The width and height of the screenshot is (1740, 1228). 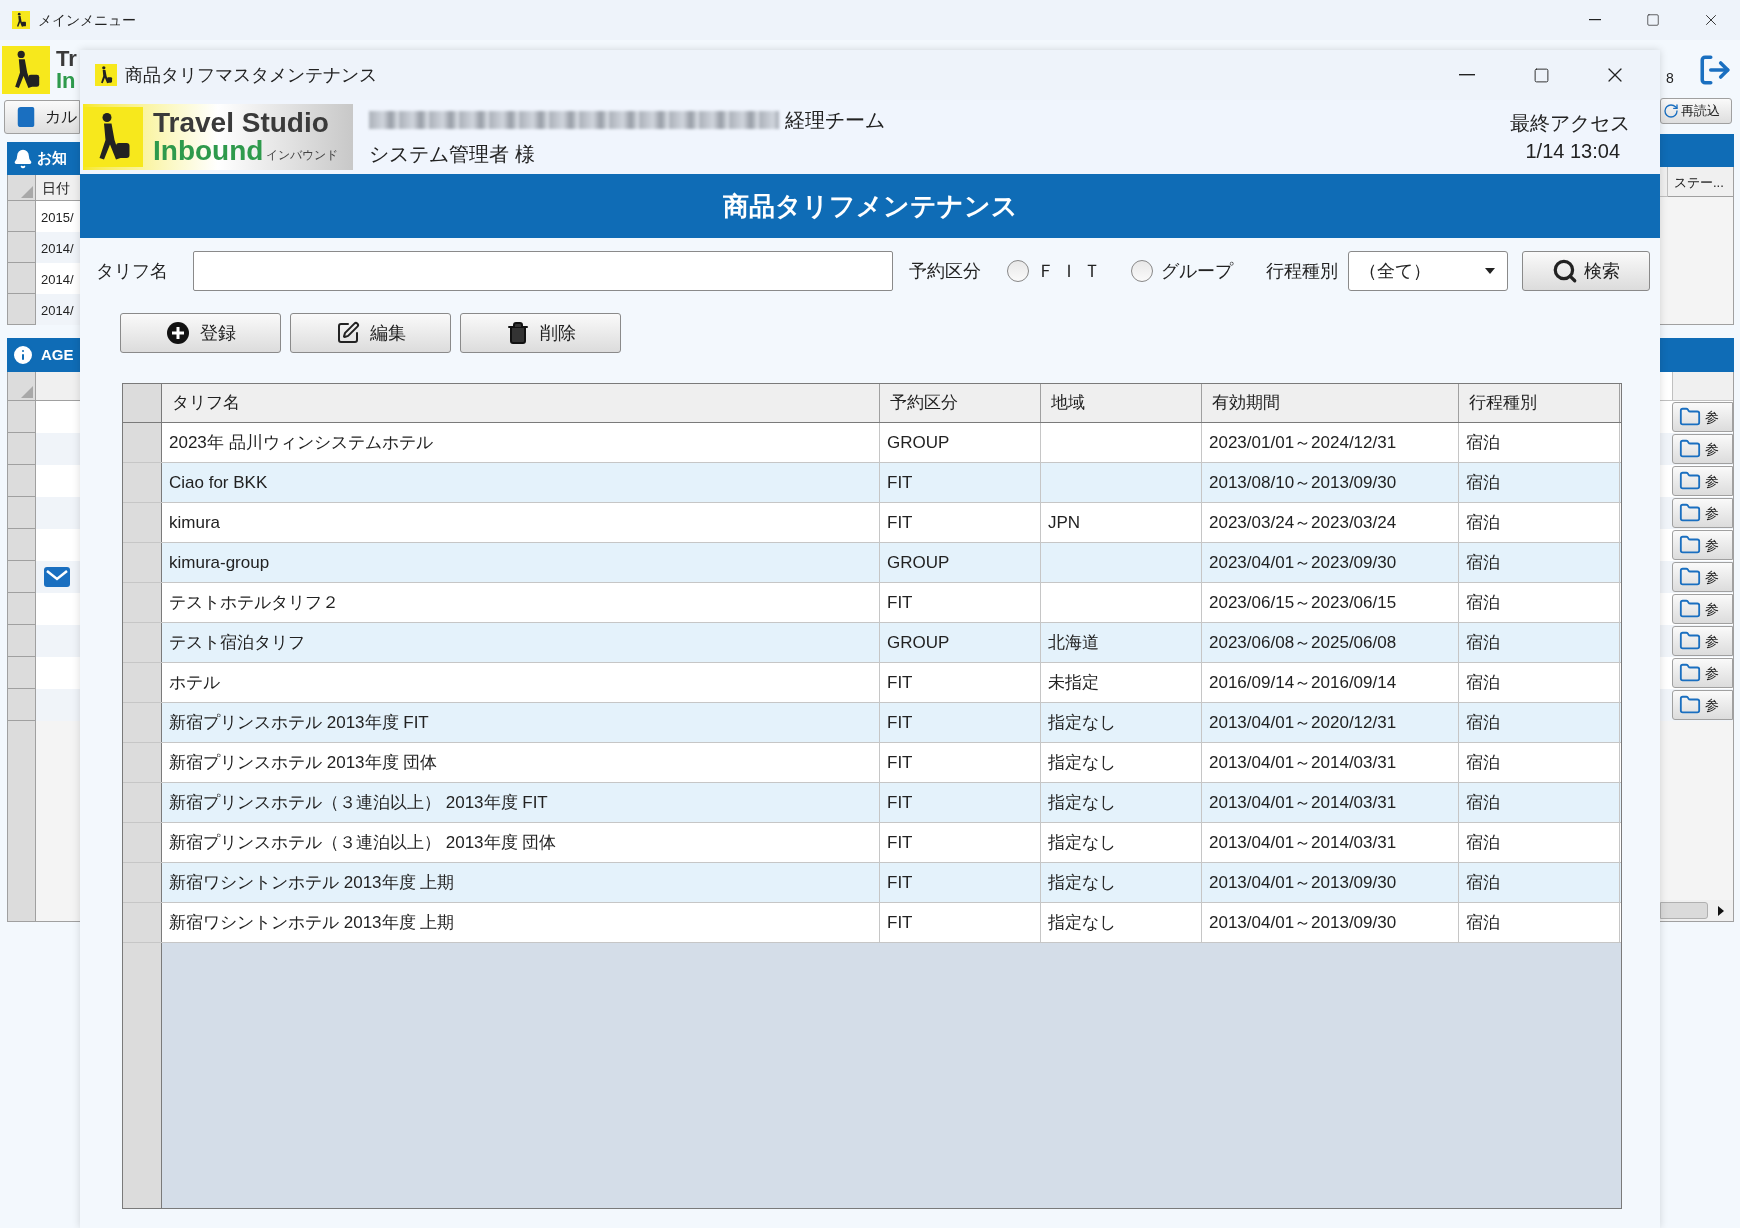 I want to click on table-cell: 2013/04/01～2020/12/31, so click(x=1330, y=722).